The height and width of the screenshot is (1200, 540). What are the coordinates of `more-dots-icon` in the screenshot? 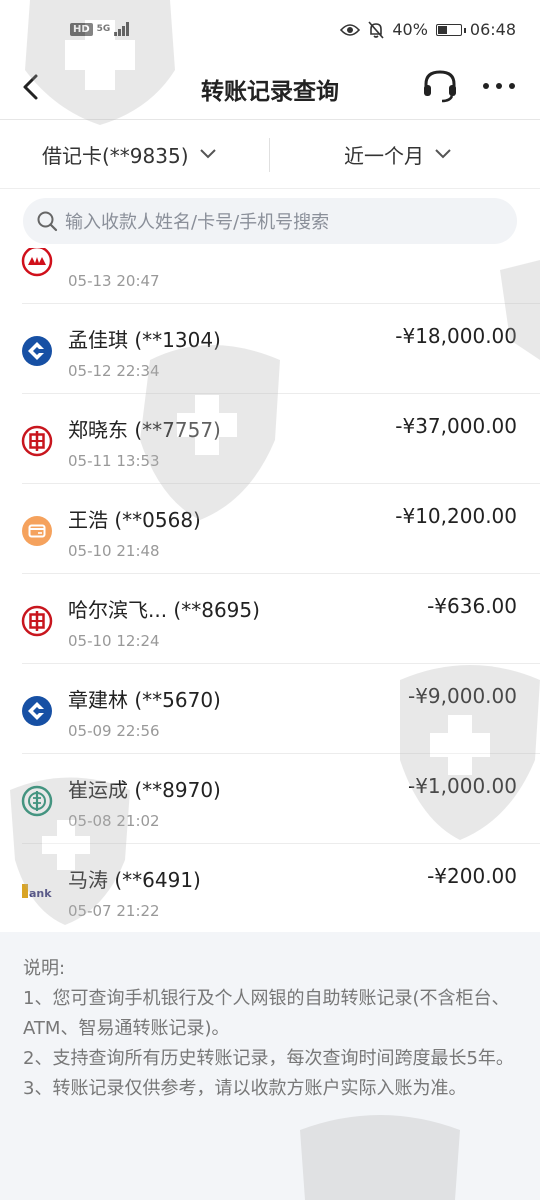 It's located at (499, 86).